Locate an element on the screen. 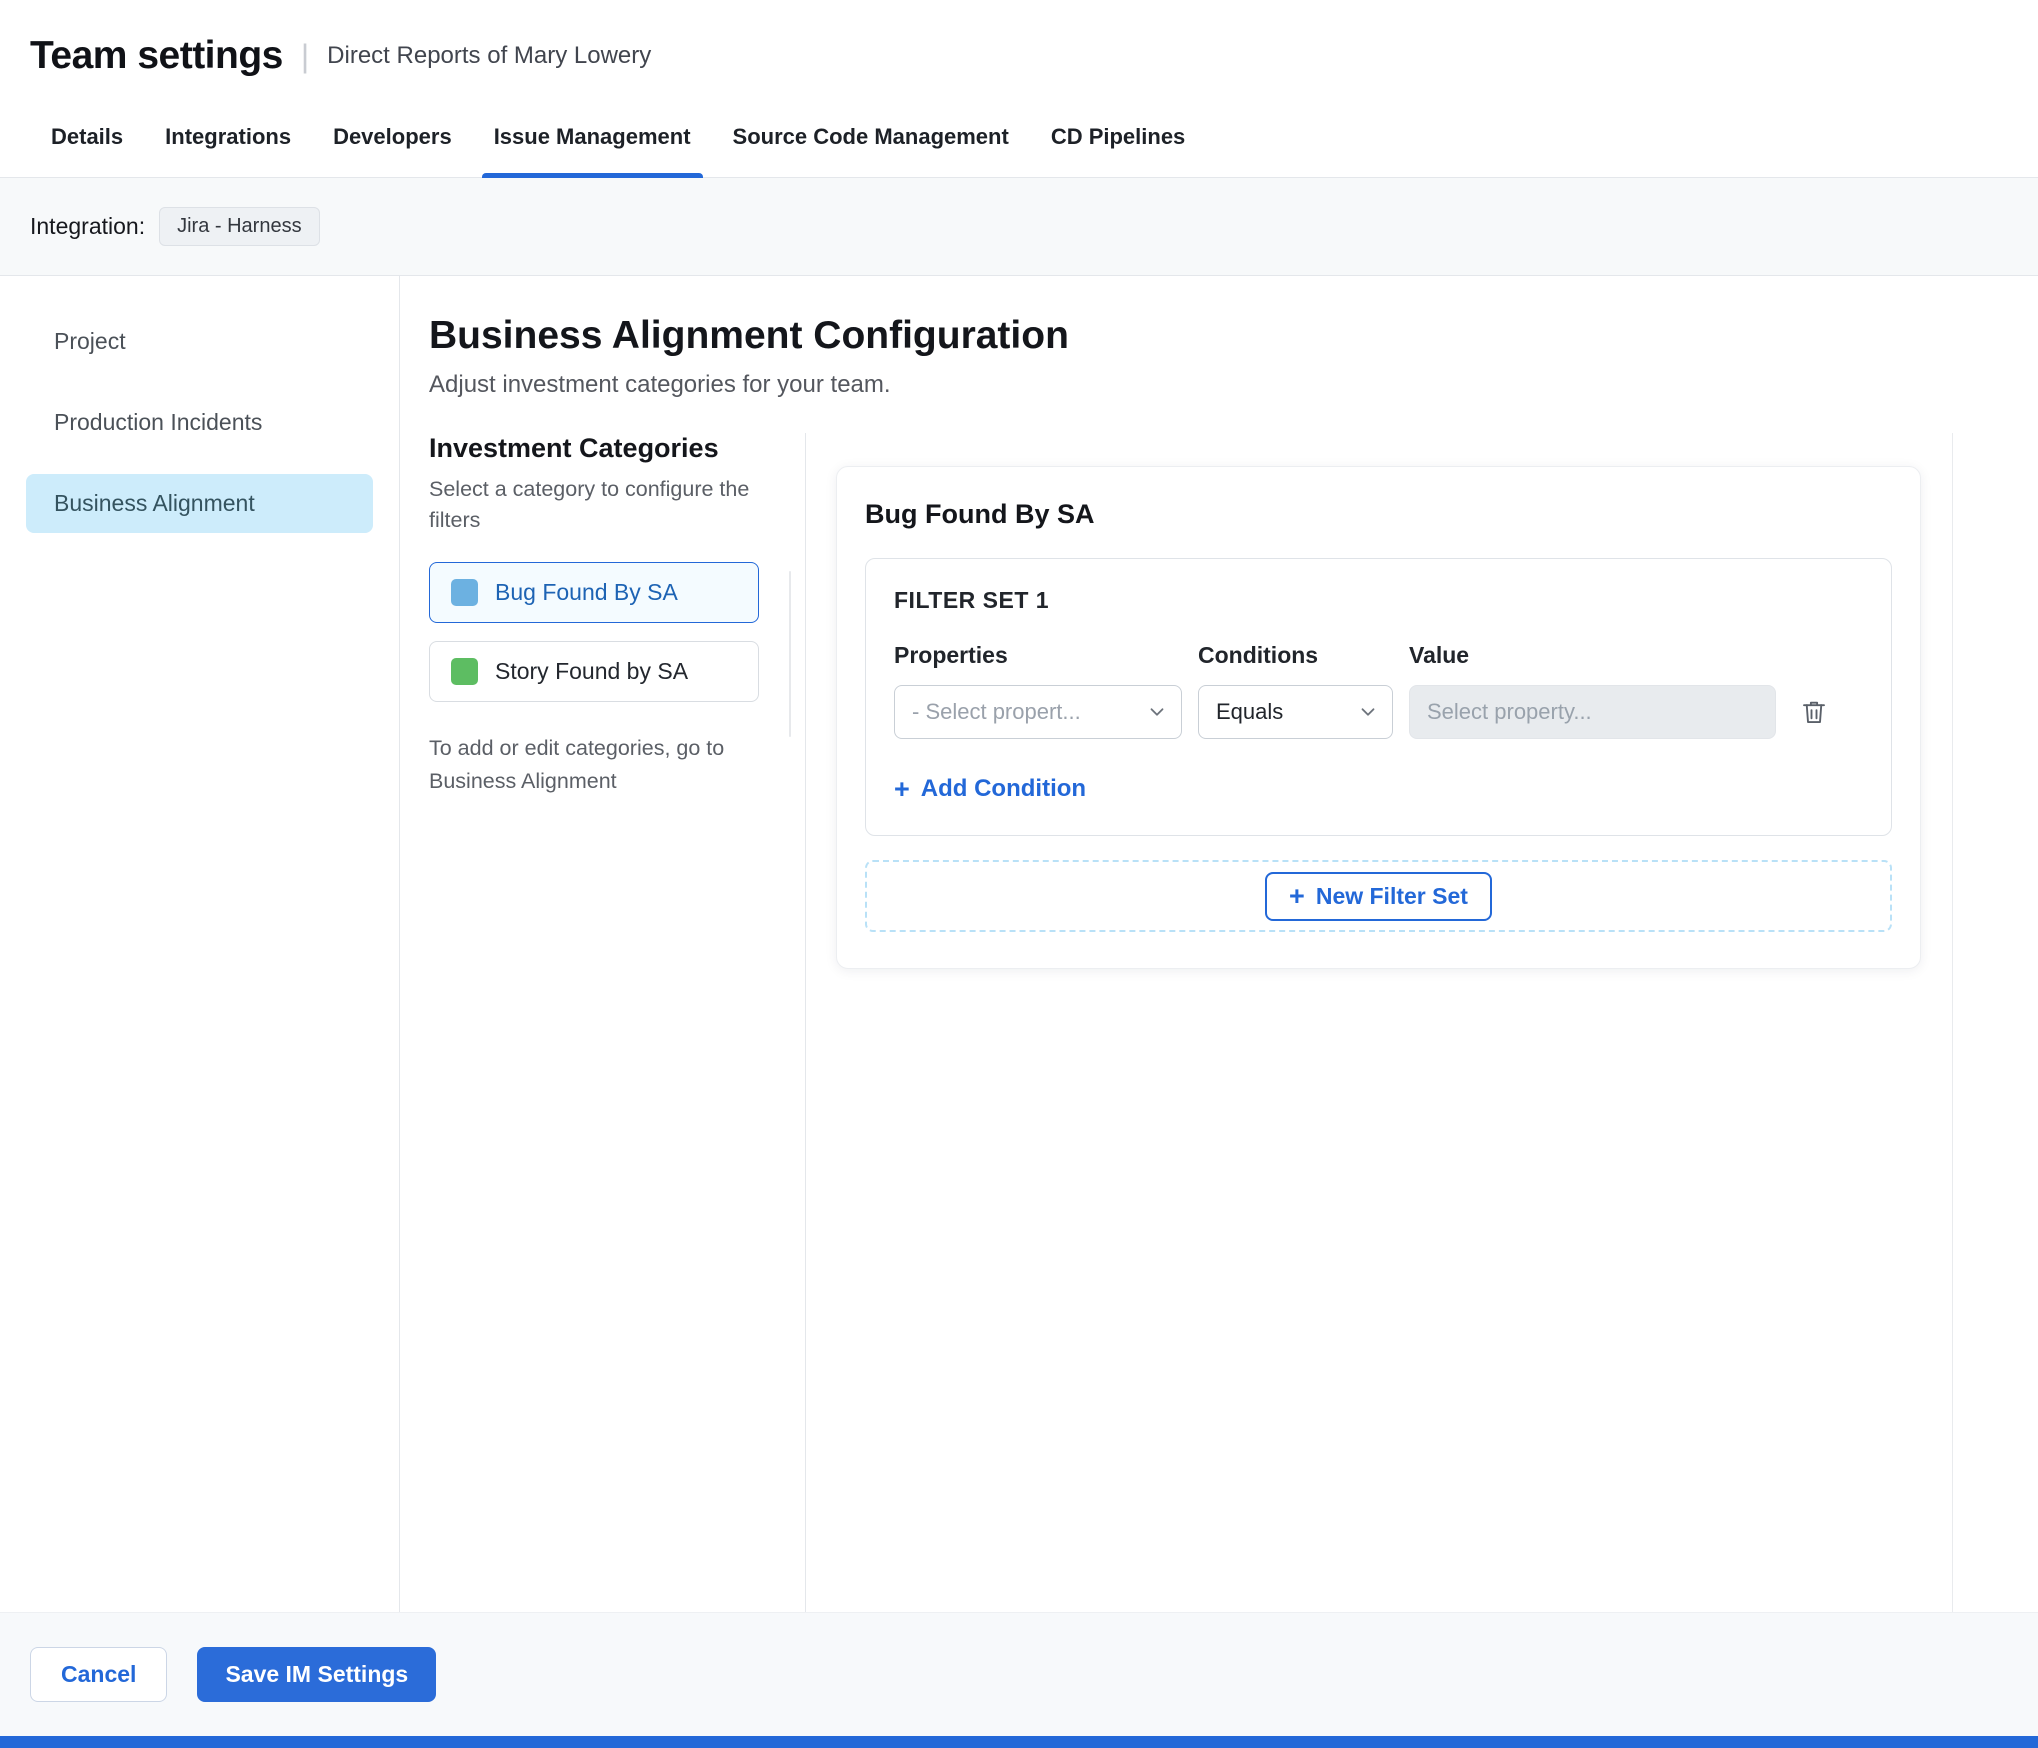 Image resolution: width=2038 pixels, height=1748 pixels. category-label: Bug Found By SA is located at coordinates (586, 592).